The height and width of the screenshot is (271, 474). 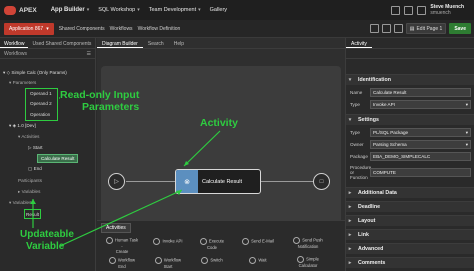 I want to click on arrow-head, so click(x=33, y=201).